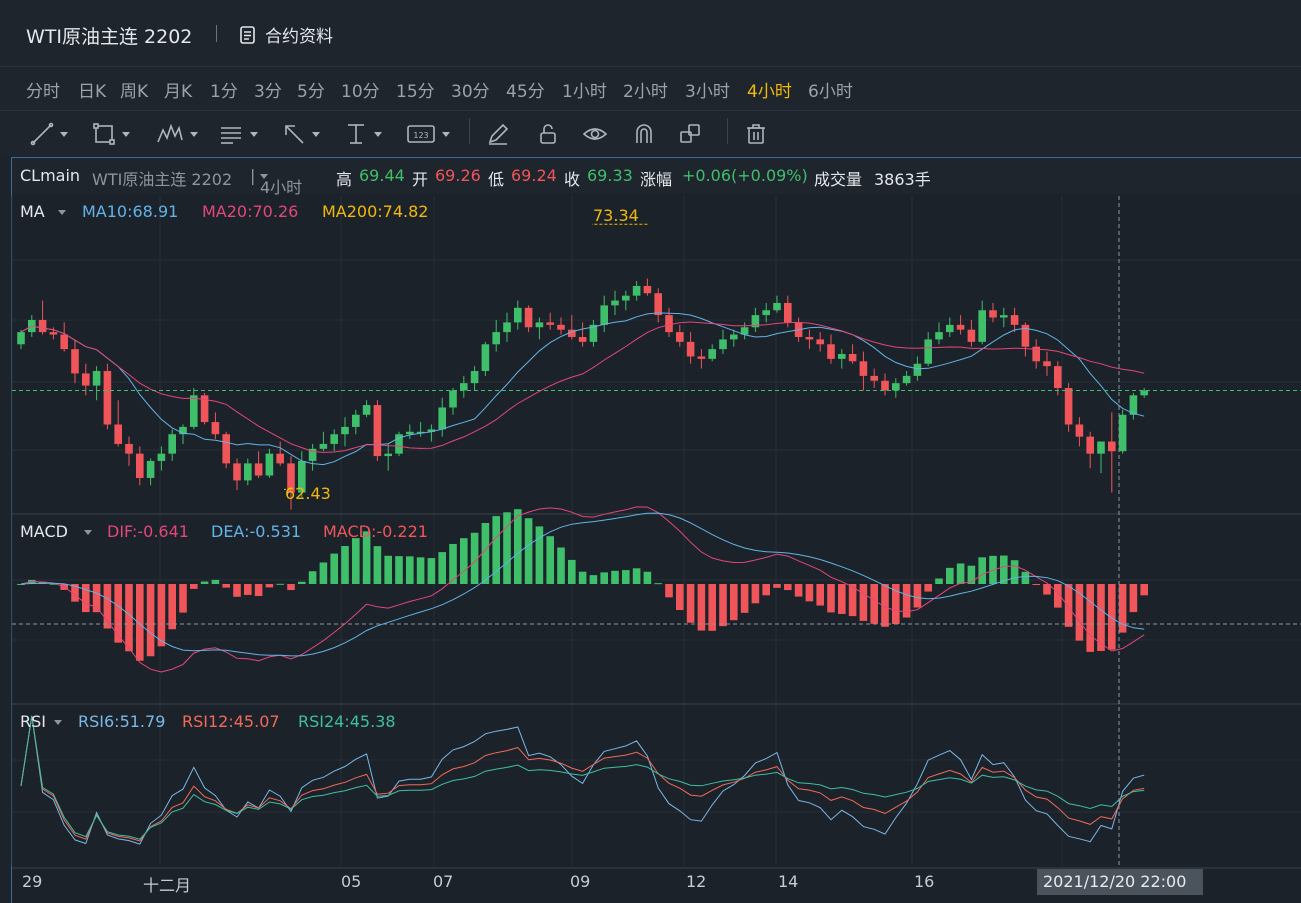 Image resolution: width=1301 pixels, height=903 pixels. What do you see at coordinates (924, 881) in the screenshot?
I see `x-axis-label: 16` at bounding box center [924, 881].